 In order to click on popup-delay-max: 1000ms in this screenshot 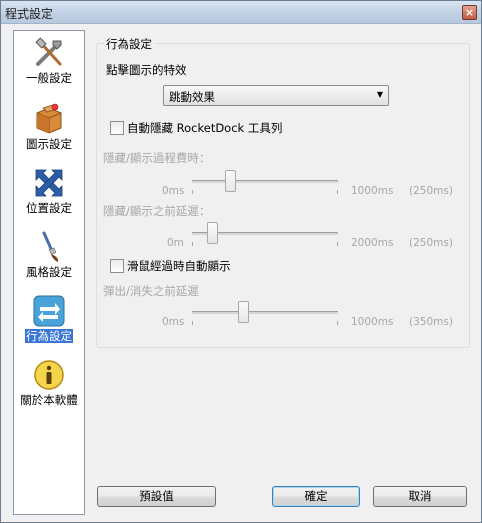, I will do `click(372, 322)`.